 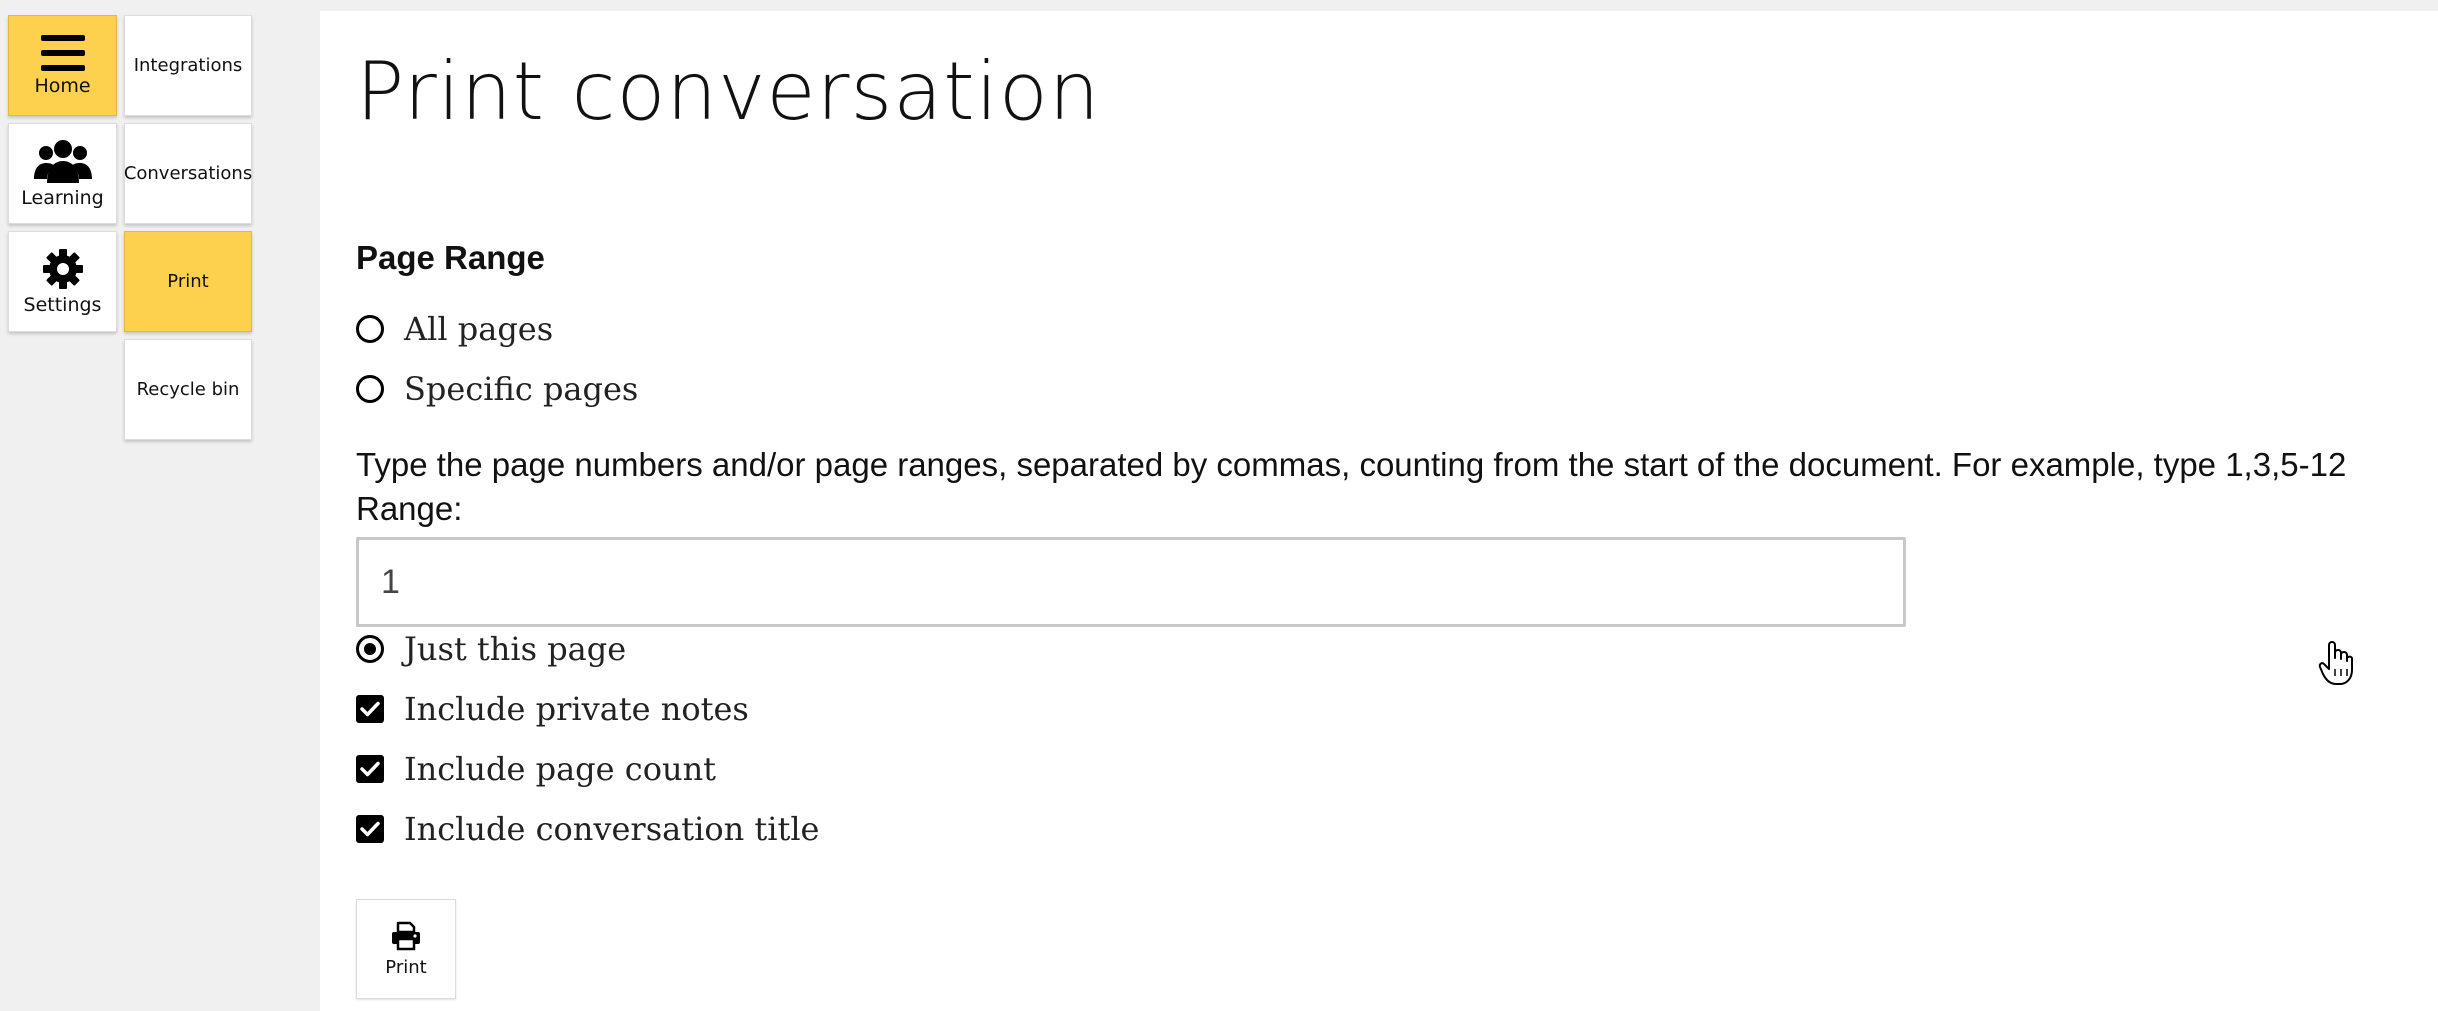 I want to click on nav-learning-button: Learning, so click(x=62, y=173).